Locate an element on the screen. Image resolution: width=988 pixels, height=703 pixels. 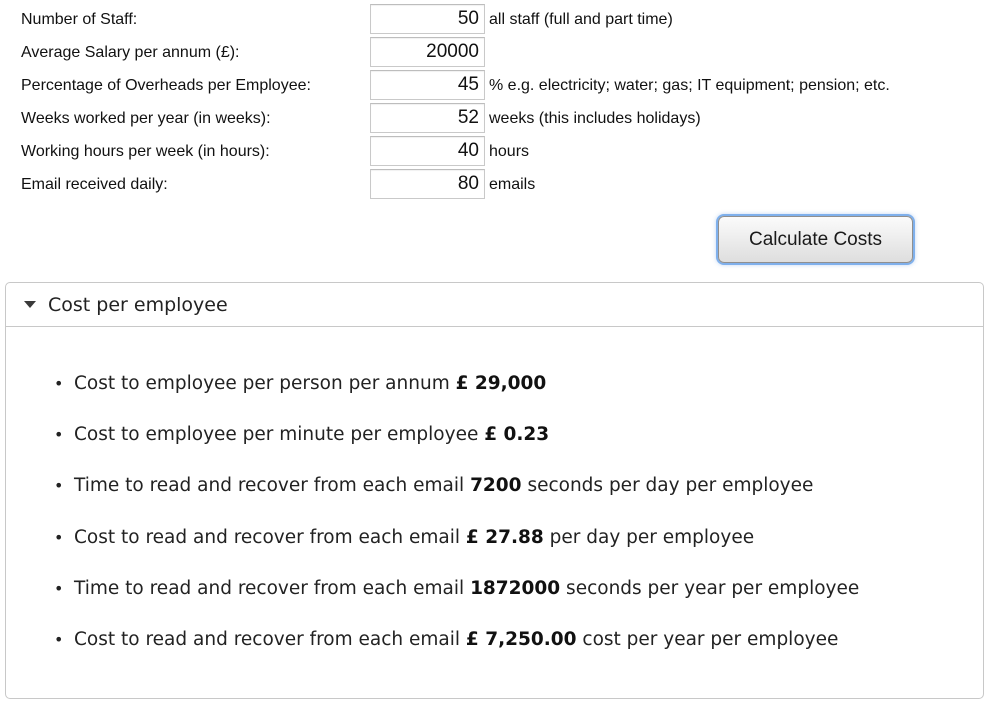
staff-input is located at coordinates (427, 19).